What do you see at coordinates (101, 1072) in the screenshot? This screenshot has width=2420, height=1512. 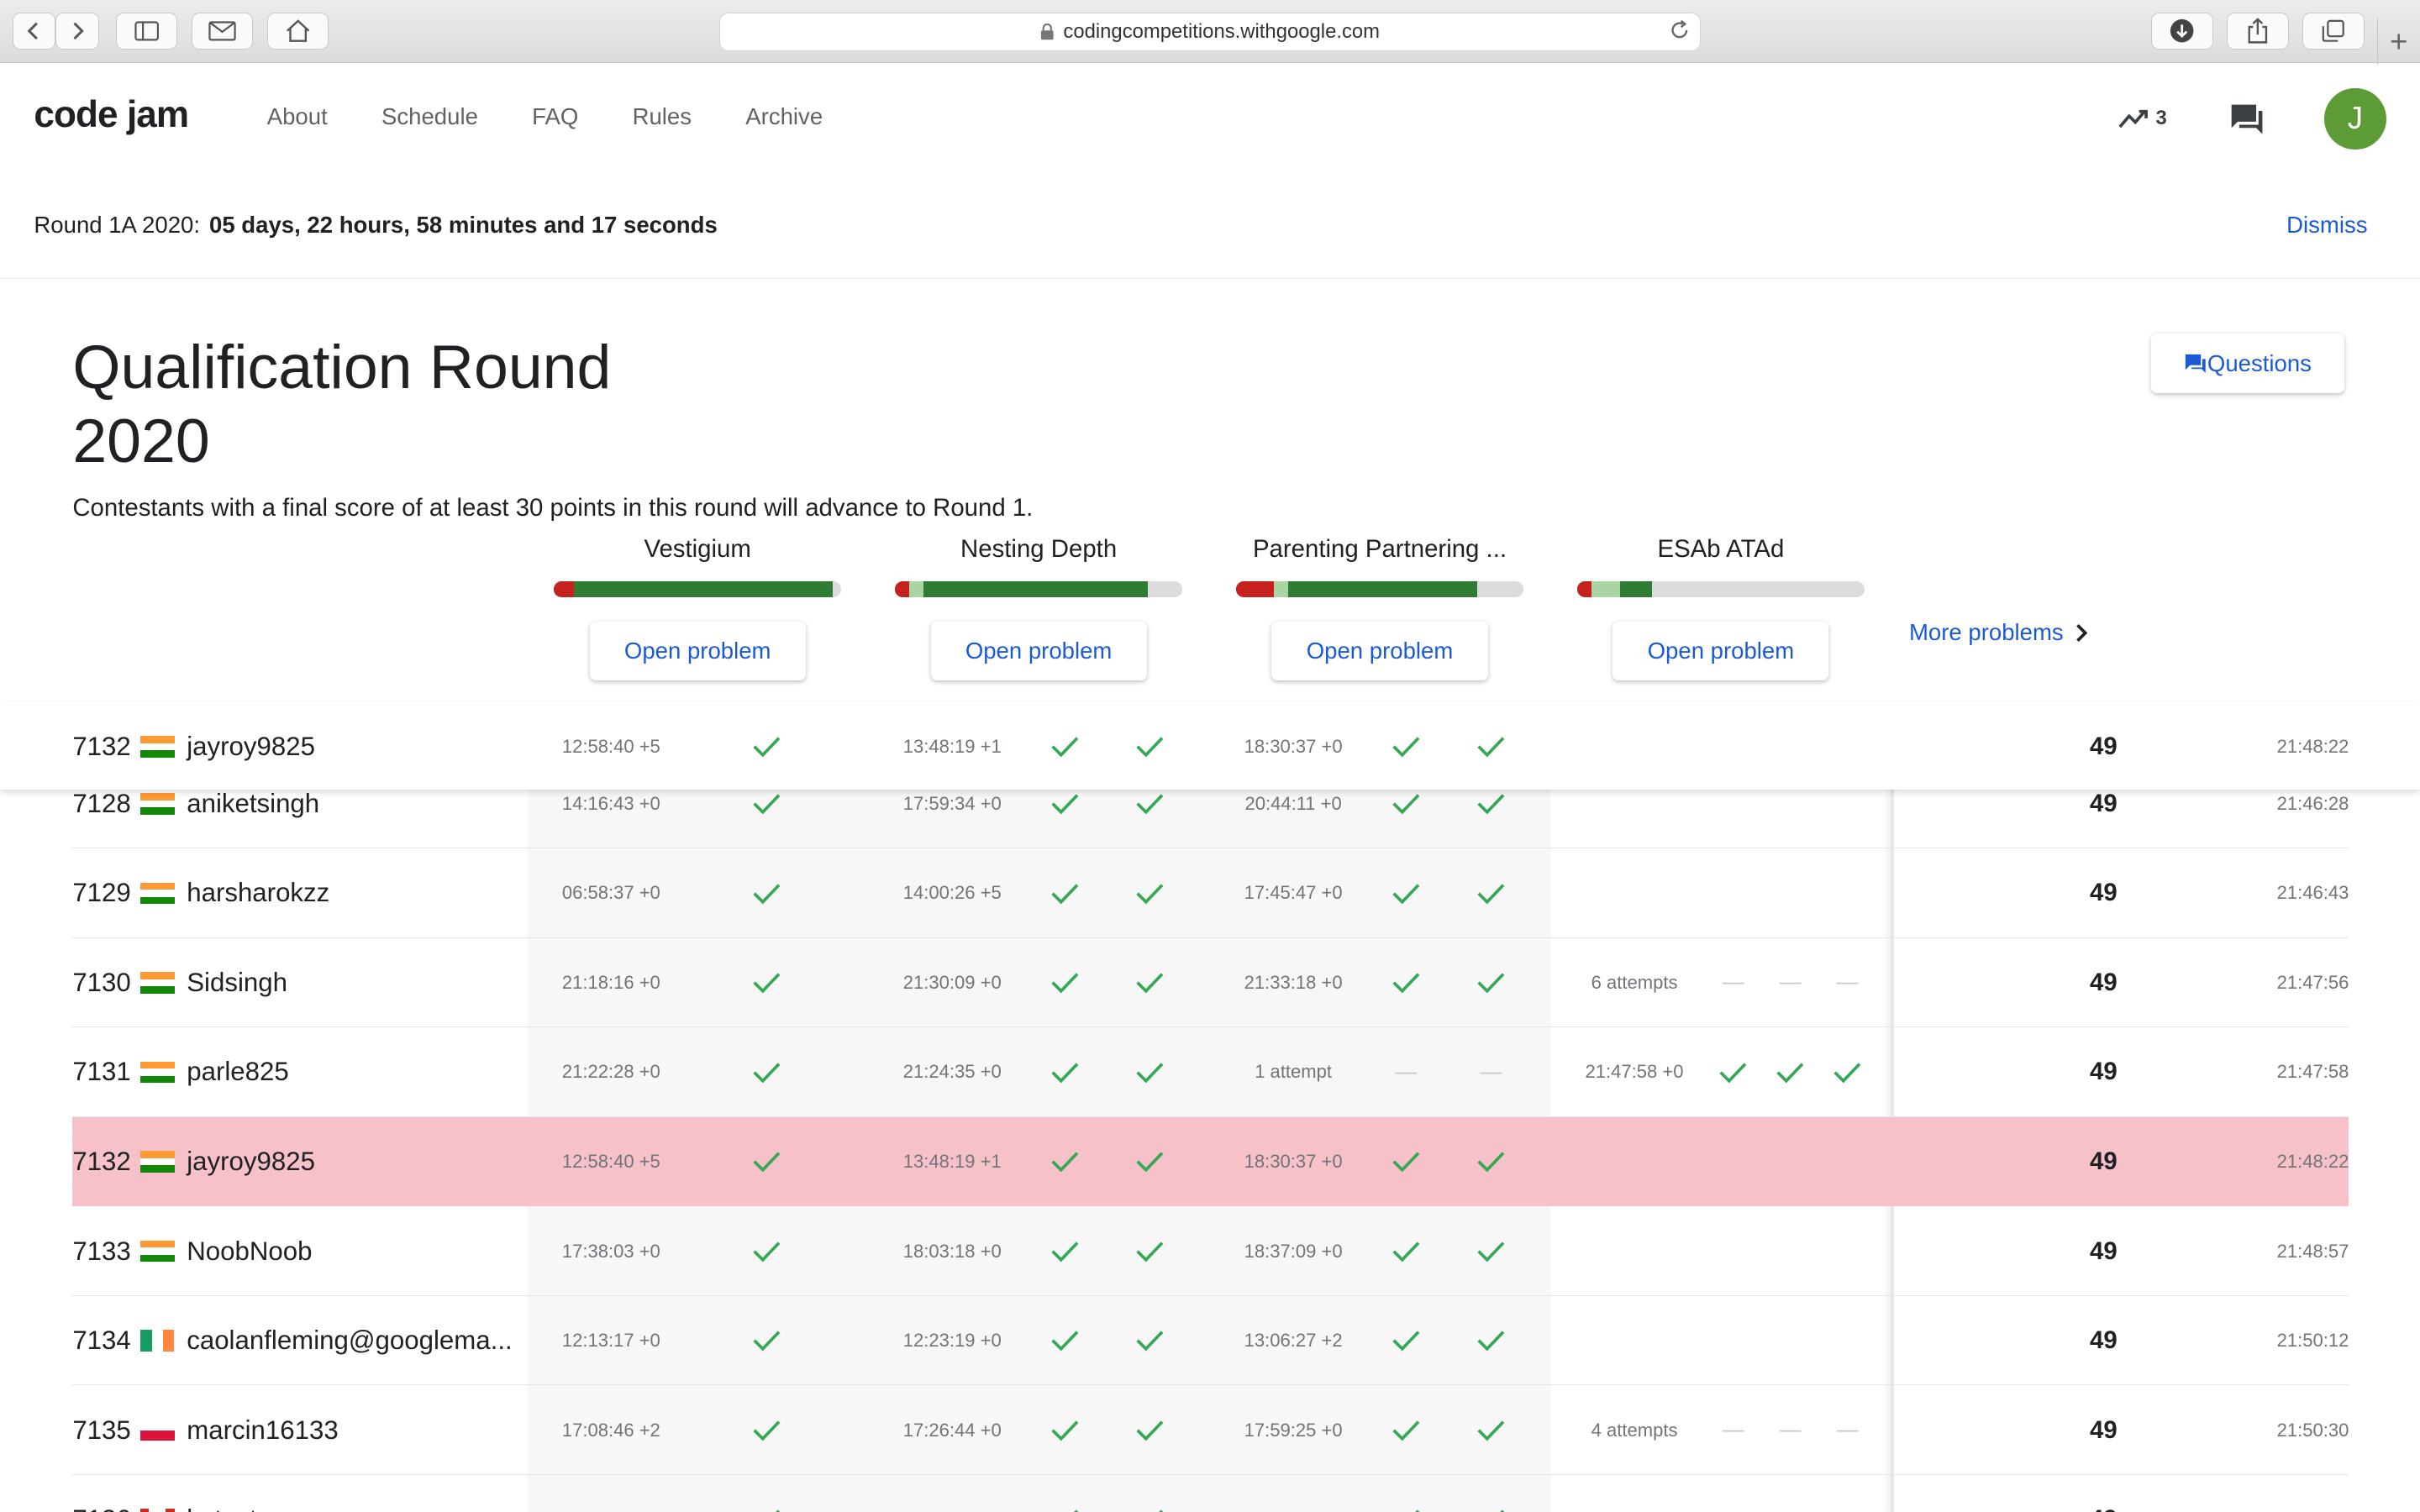 I see `rank-cell: 7131` at bounding box center [101, 1072].